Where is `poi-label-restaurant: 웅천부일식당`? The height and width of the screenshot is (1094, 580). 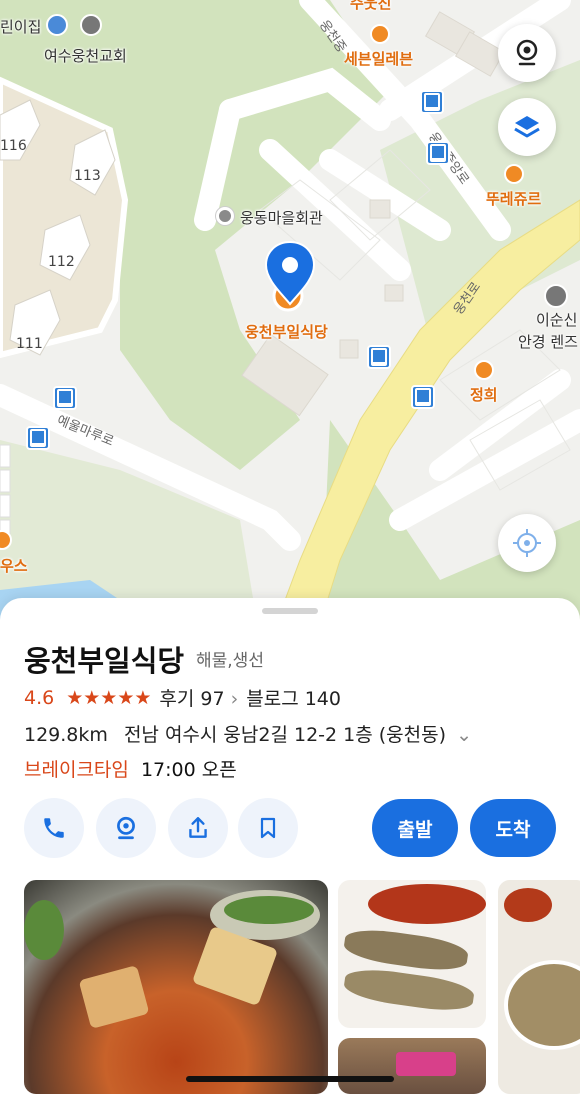 poi-label-restaurant: 웅천부일식당 is located at coordinates (286, 331).